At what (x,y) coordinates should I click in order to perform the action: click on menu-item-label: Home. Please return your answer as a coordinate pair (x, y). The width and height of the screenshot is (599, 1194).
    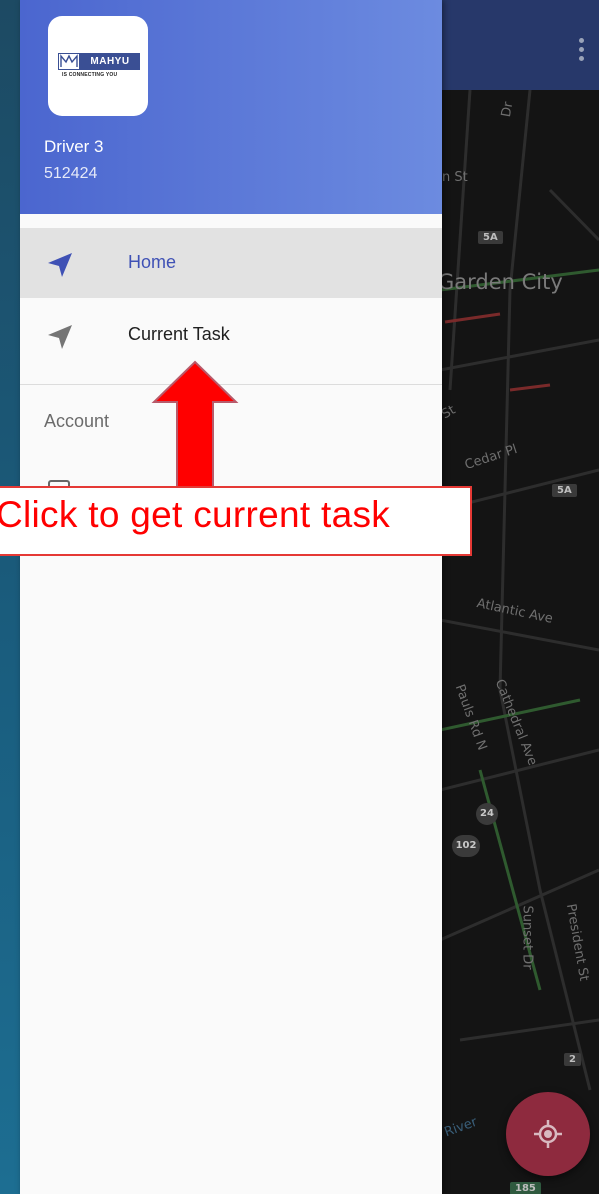
    Looking at the image, I should click on (152, 262).